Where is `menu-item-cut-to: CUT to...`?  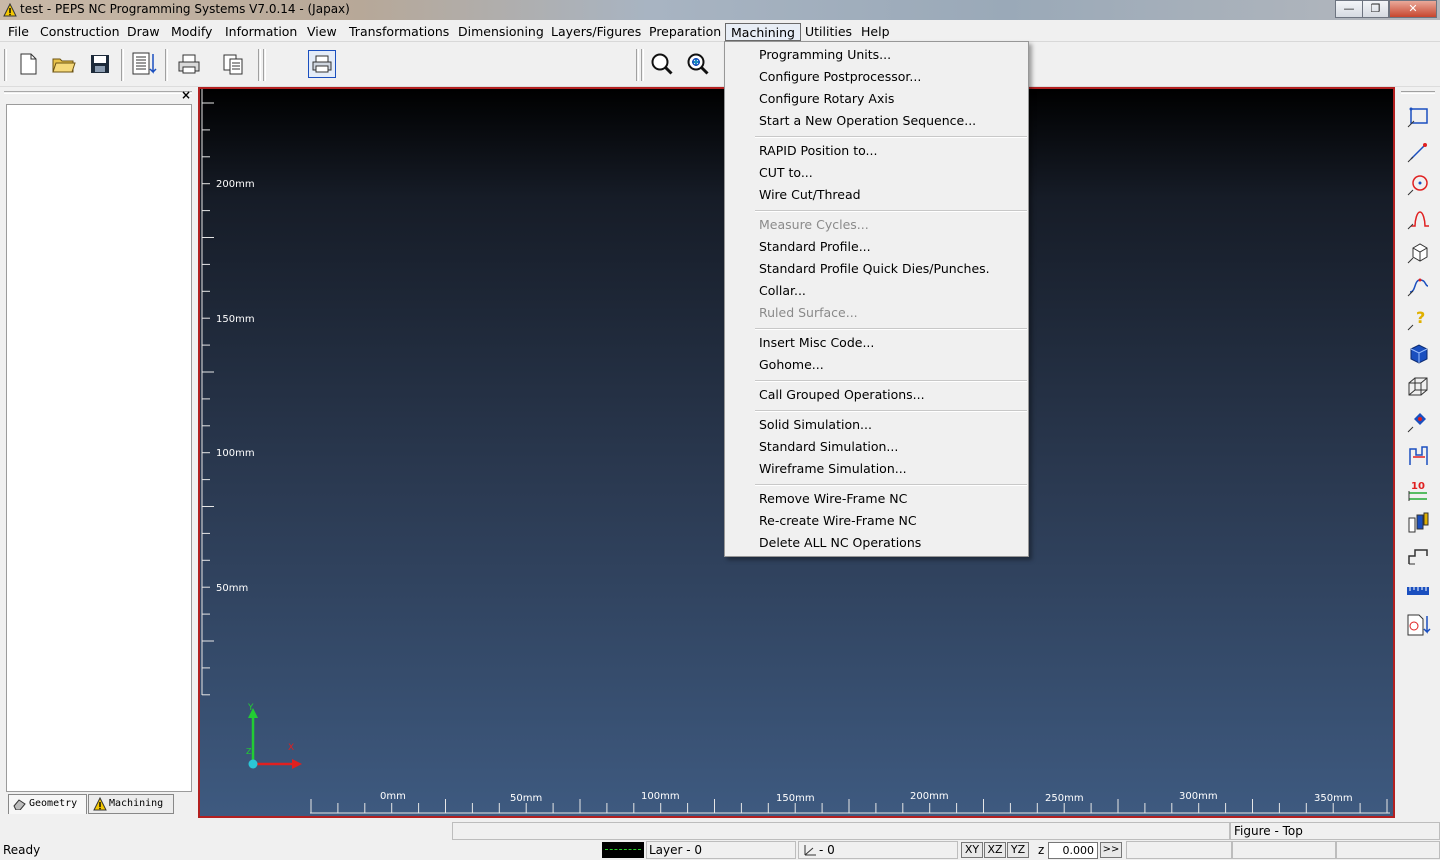
menu-item-cut-to: CUT to... is located at coordinates (786, 173).